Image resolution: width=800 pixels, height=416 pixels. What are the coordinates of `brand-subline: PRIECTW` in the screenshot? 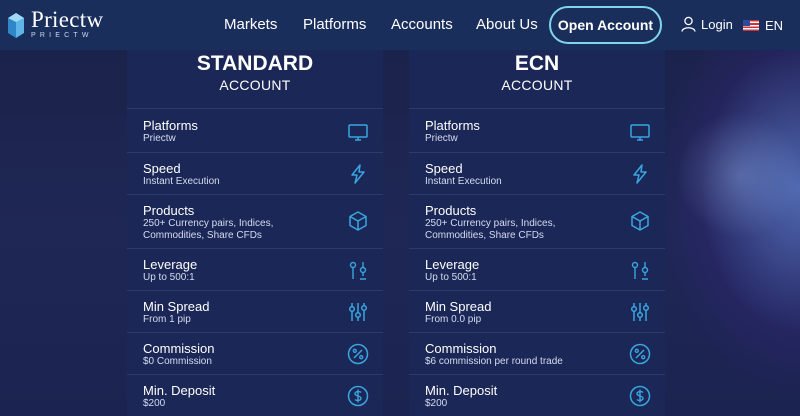 It's located at (62, 35).